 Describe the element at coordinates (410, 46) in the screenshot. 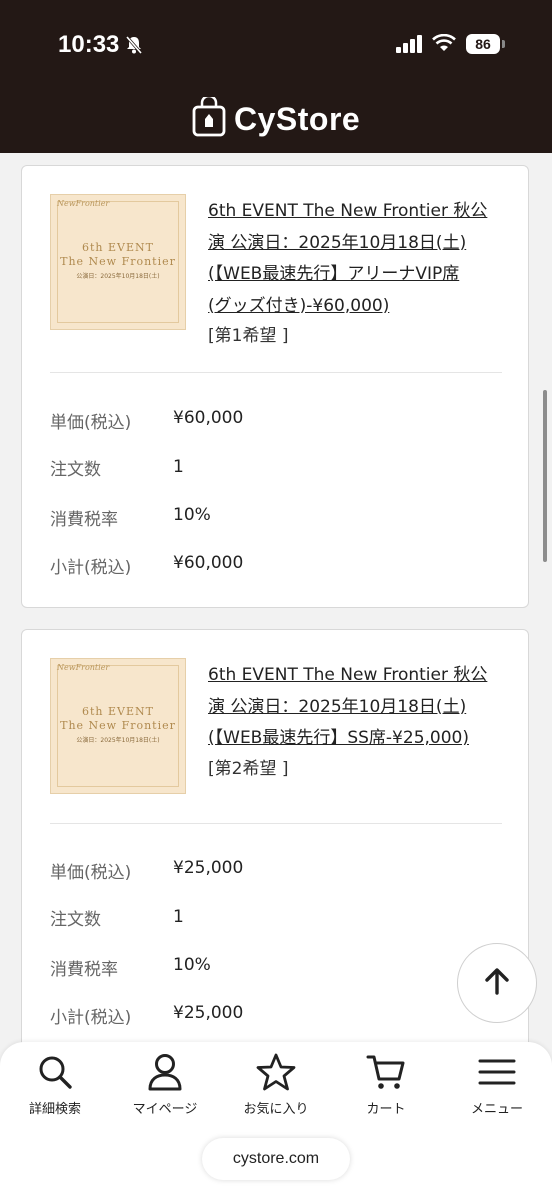

I see `cellular-signal-icon` at that location.